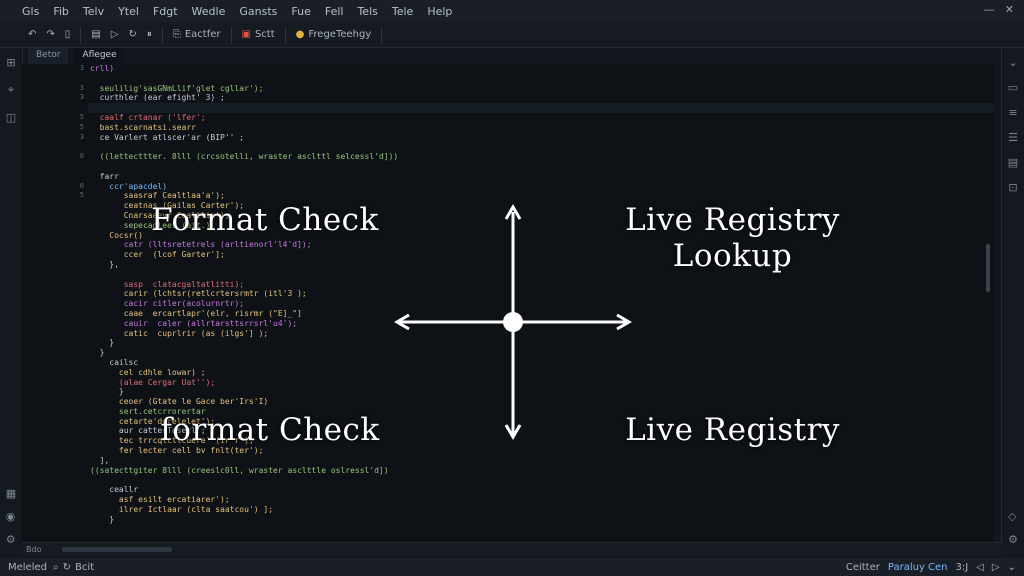  Describe the element at coordinates (530, 383) in the screenshot. I see `code-line: (alae Cergar Uat'');` at that location.